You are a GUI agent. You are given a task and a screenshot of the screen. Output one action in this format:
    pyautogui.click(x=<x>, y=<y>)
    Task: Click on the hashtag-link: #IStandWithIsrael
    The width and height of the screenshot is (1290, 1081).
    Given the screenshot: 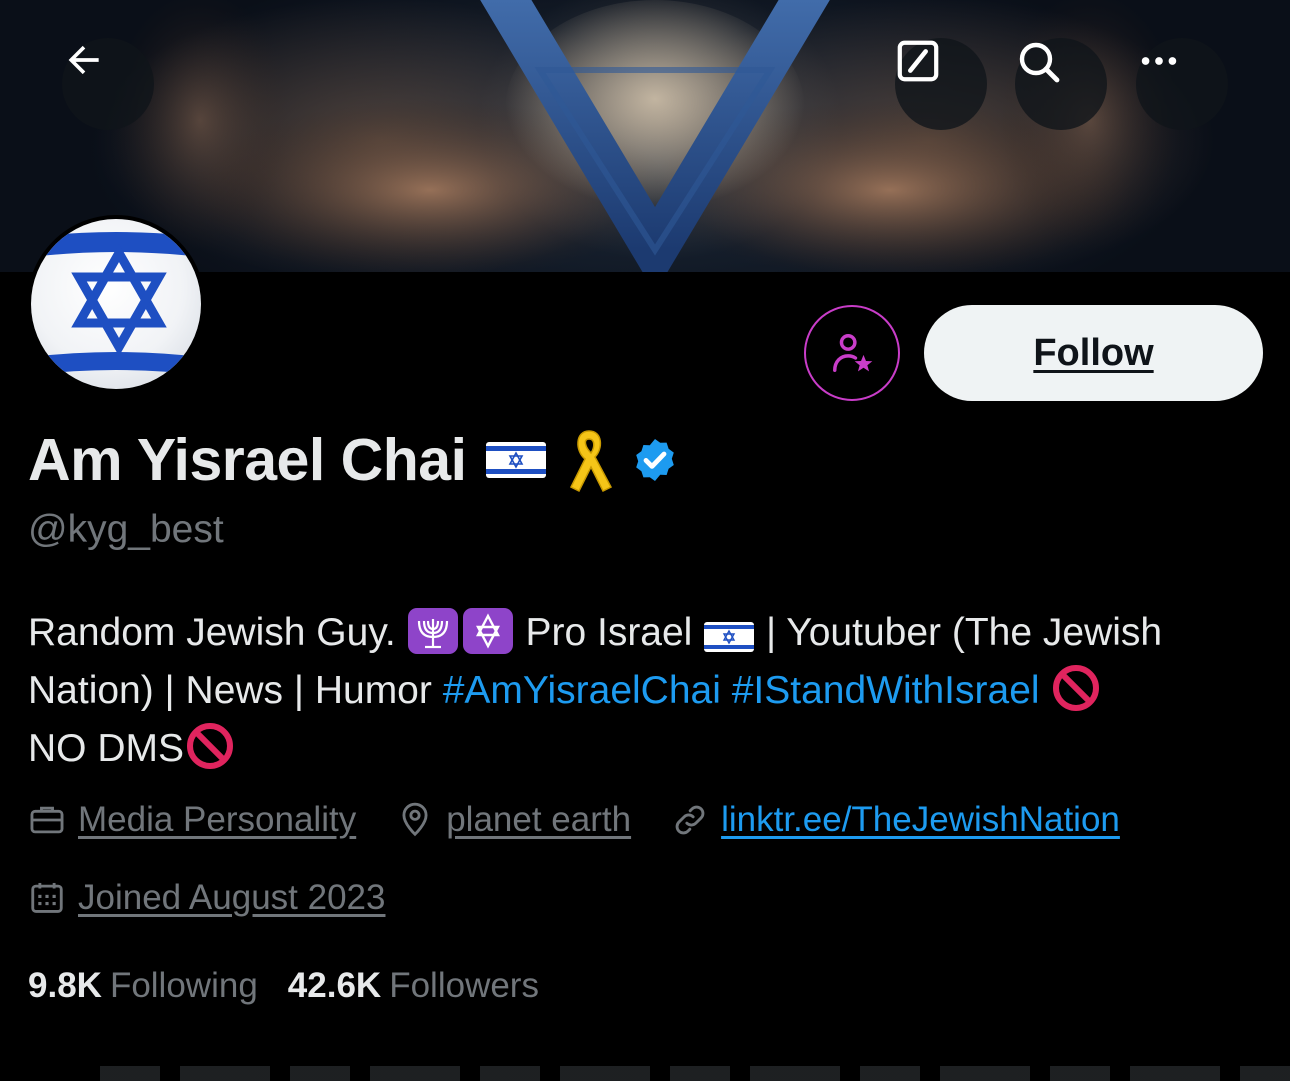 What is the action you would take?
    pyautogui.click(x=886, y=690)
    